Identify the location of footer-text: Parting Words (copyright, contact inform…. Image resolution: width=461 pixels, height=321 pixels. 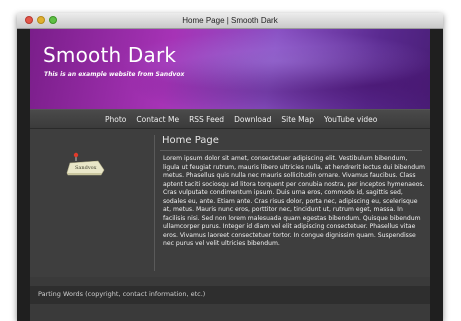
(122, 294).